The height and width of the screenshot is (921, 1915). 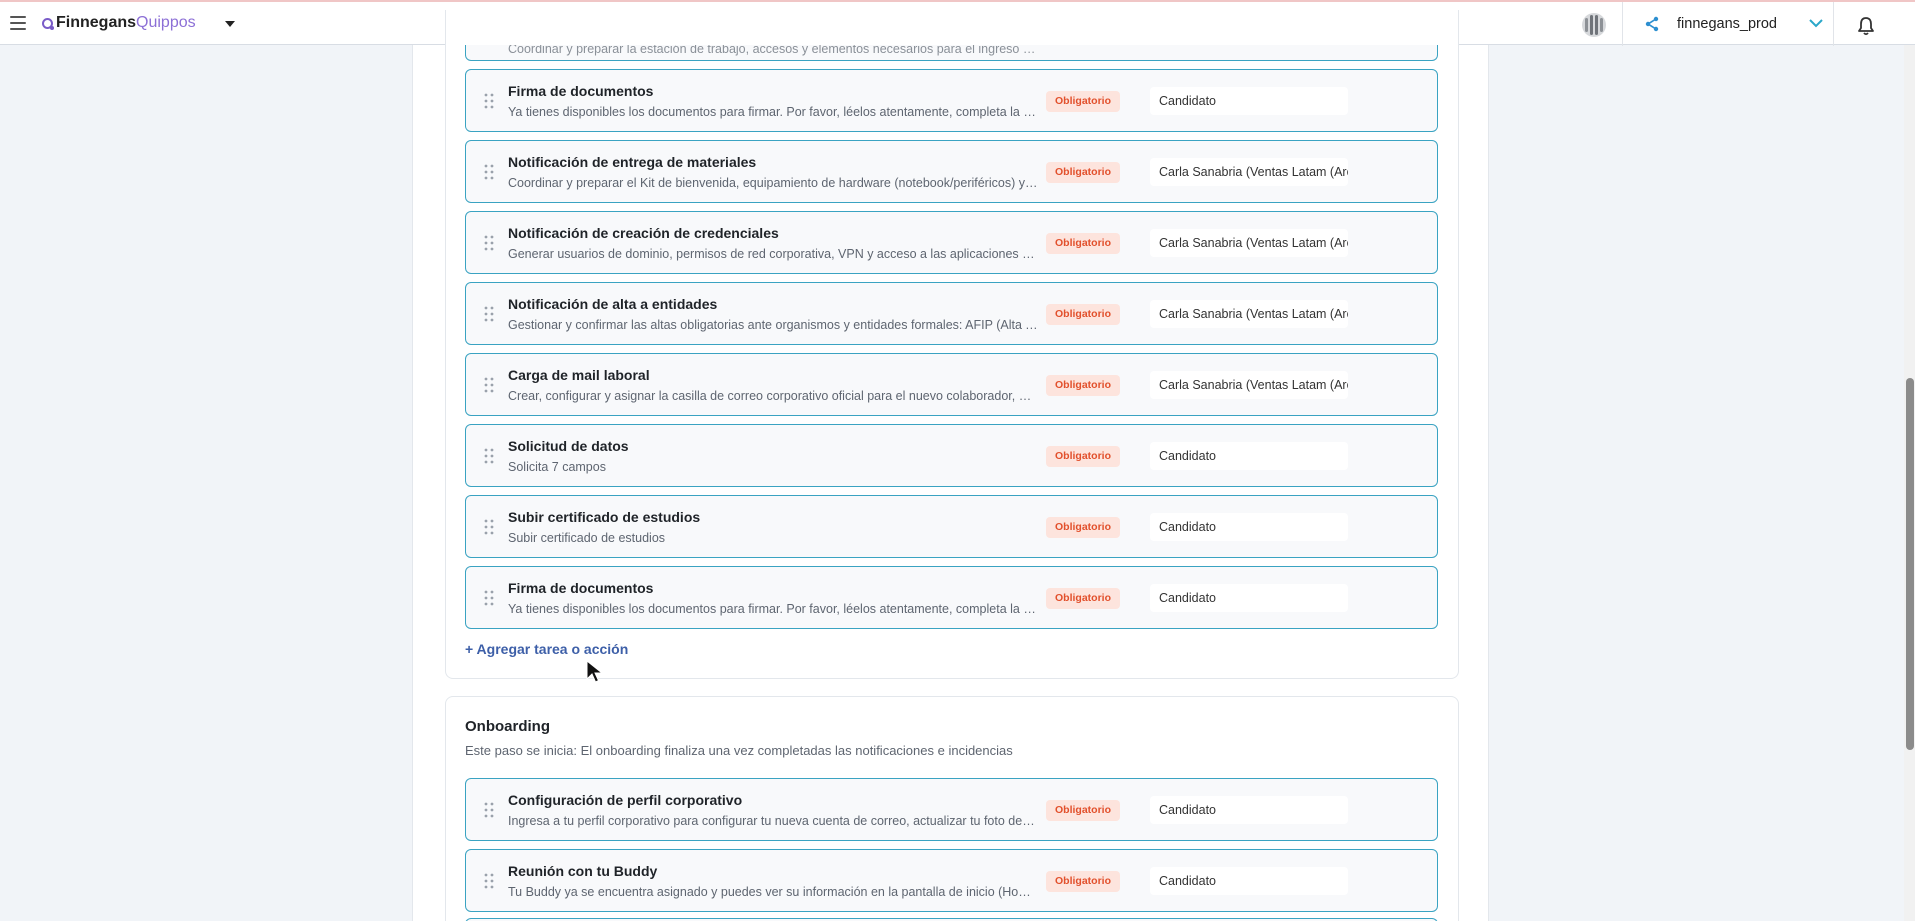 I want to click on task-description: Subir certificado de estudios, so click(x=587, y=538).